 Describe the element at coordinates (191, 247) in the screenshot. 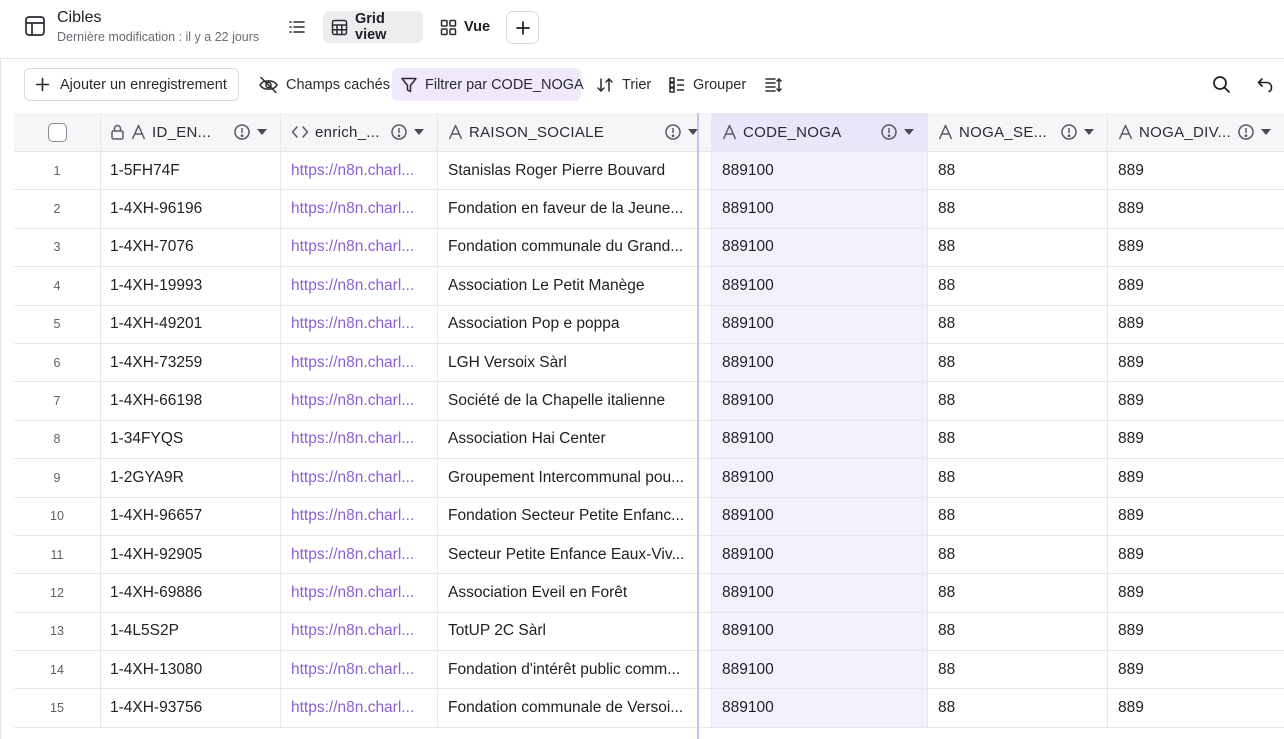

I see `cell-id: 1-4XH-7076` at that location.